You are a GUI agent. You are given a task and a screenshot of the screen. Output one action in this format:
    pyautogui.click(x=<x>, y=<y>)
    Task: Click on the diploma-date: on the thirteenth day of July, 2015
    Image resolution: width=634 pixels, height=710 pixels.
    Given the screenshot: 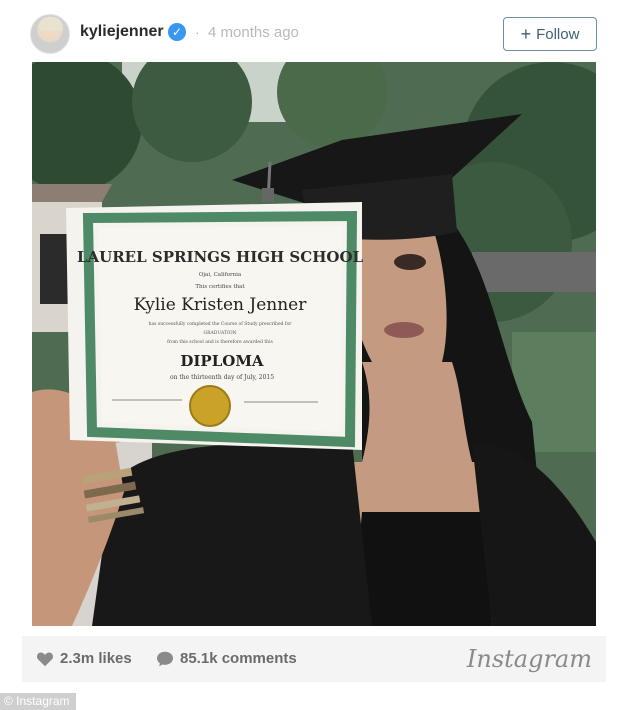 What is the action you would take?
    pyautogui.click(x=222, y=377)
    